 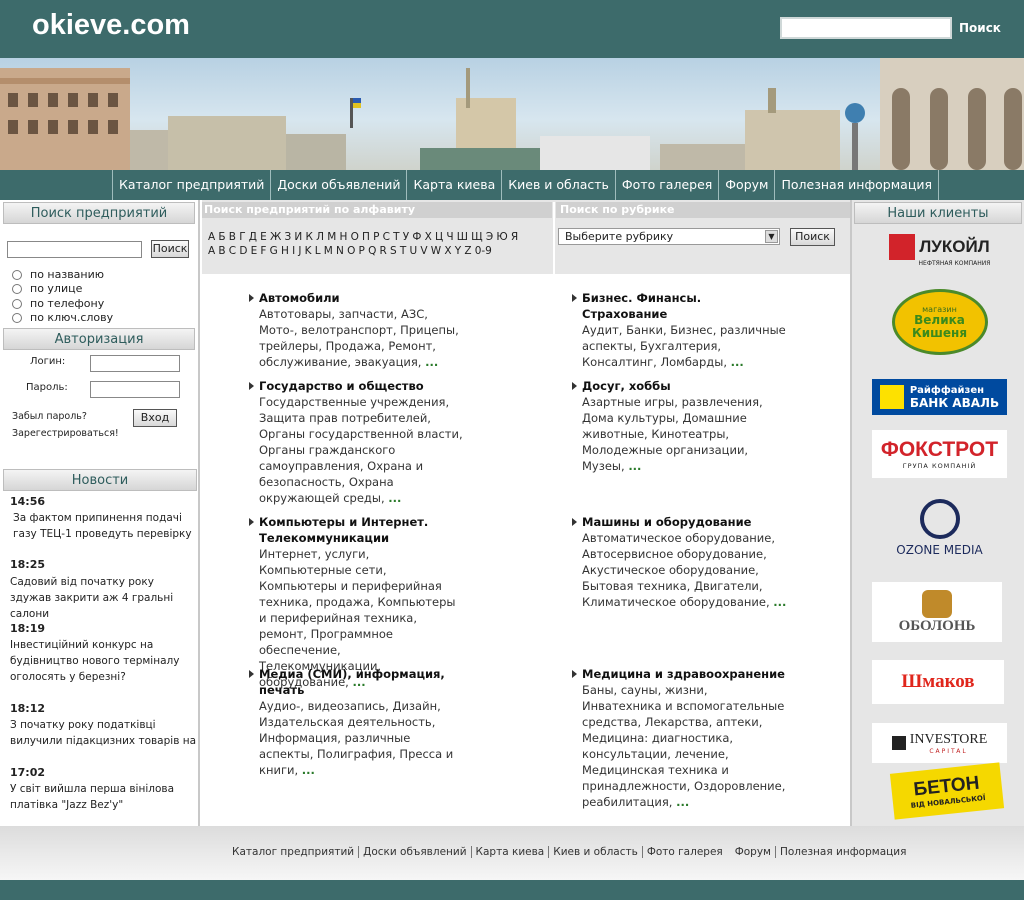 What do you see at coordinates (285, 251) in the screenshot?
I see `letter-link: H` at bounding box center [285, 251].